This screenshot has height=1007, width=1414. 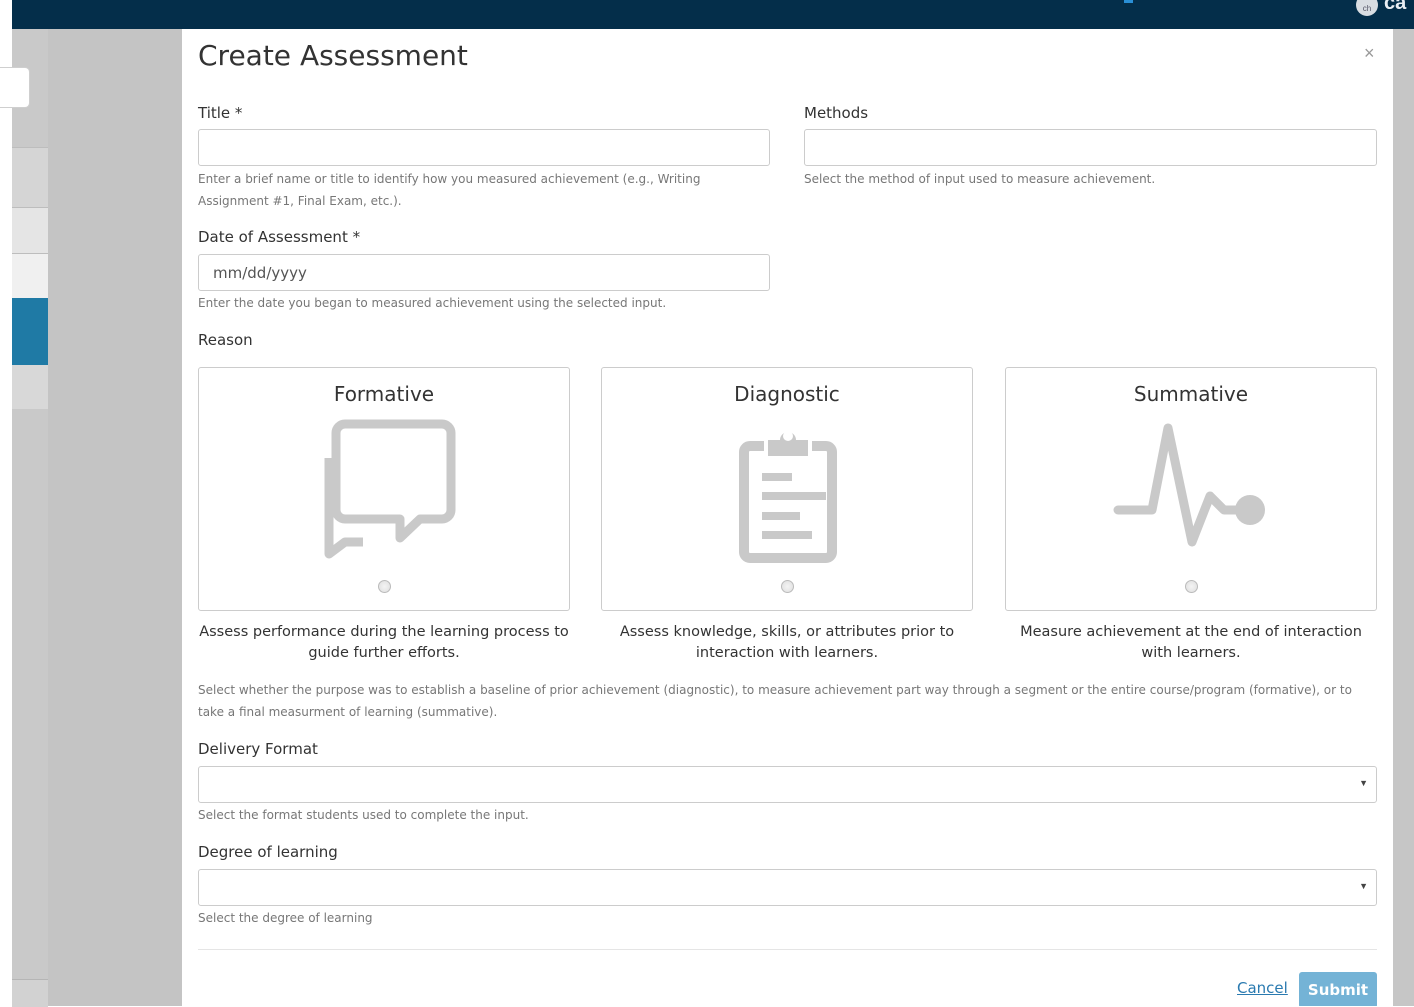 I want to click on reason-card-diagnostic: Diagnostic, so click(x=787, y=489).